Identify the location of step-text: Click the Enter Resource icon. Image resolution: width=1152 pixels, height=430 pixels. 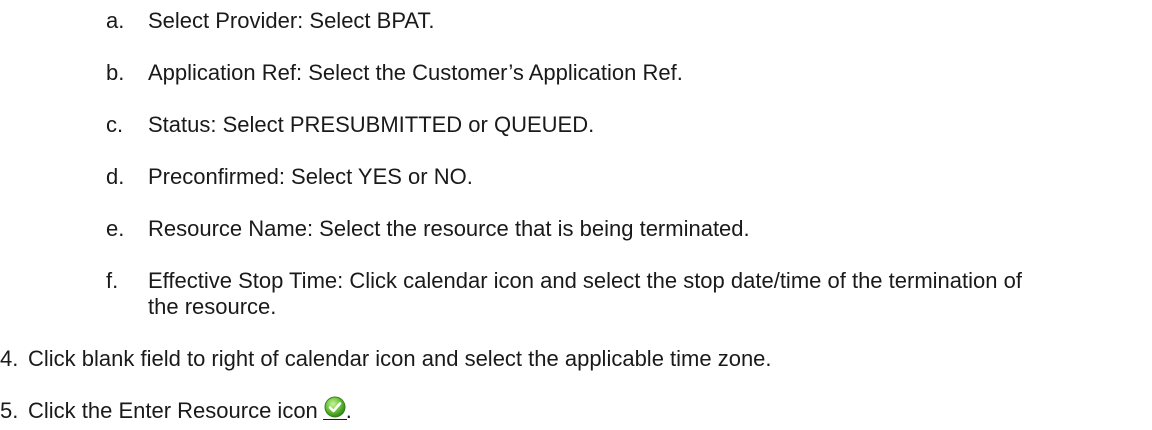
(173, 410).